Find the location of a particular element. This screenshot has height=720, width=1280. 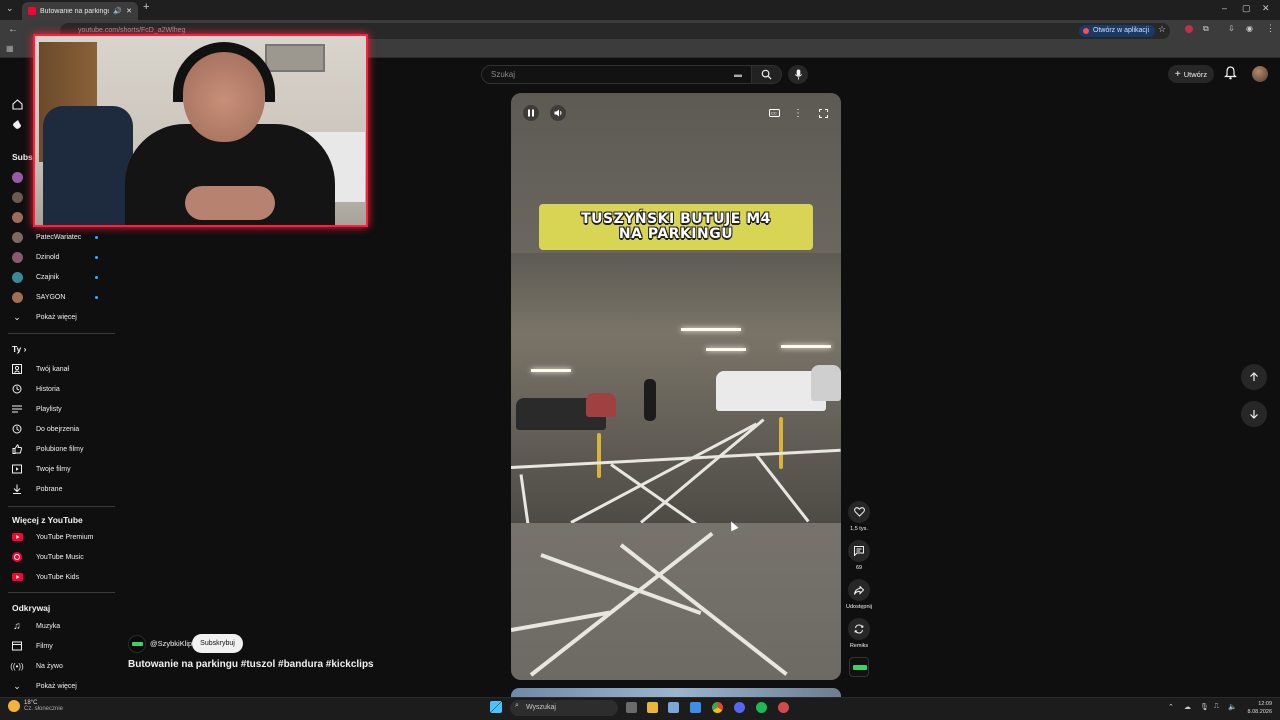

download-icon: ⇩ is located at coordinates (1231, 28).